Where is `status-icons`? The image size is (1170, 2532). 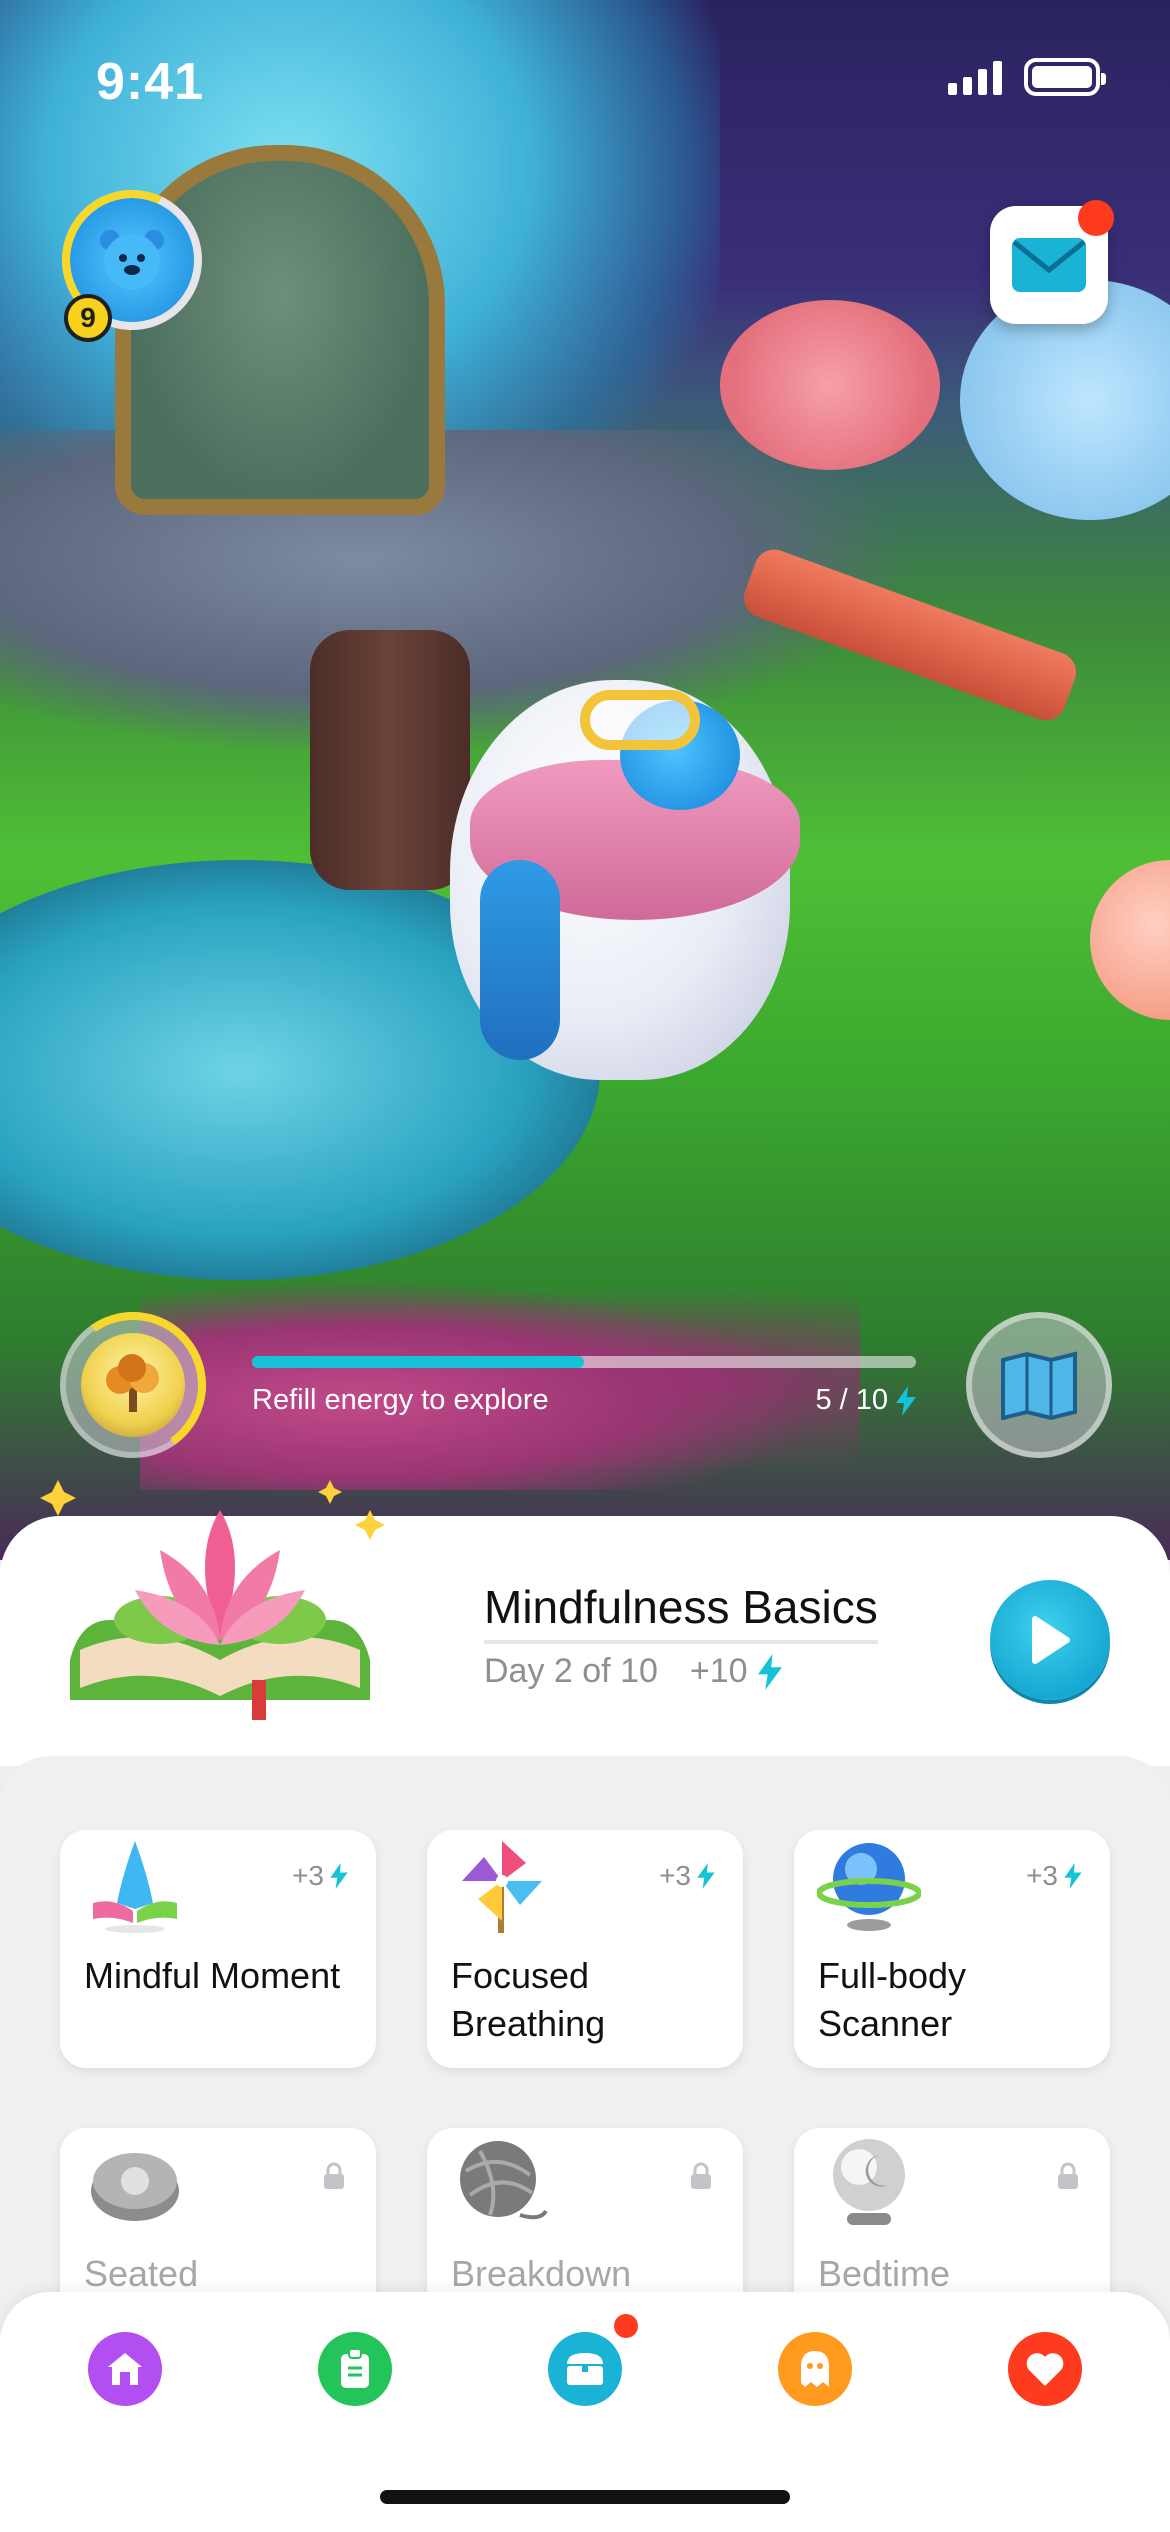 status-icons is located at coordinates (1027, 77).